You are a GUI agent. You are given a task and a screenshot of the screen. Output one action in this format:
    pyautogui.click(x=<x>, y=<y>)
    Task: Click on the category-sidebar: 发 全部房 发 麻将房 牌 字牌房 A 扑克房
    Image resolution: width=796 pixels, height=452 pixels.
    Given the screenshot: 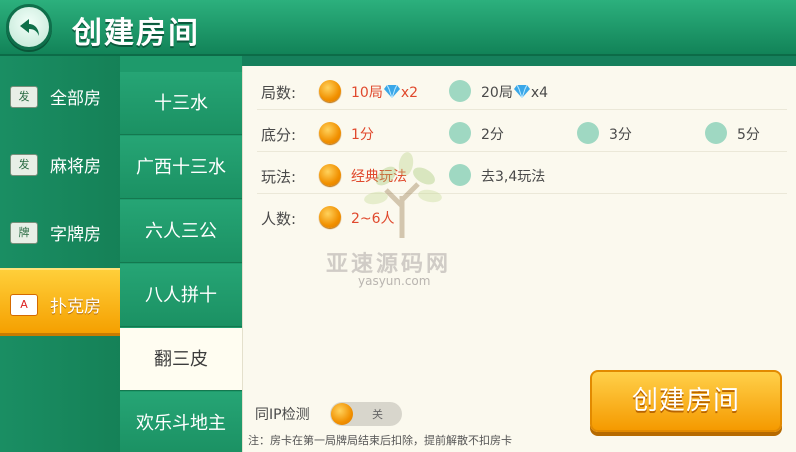 What is the action you would take?
    pyautogui.click(x=60, y=254)
    